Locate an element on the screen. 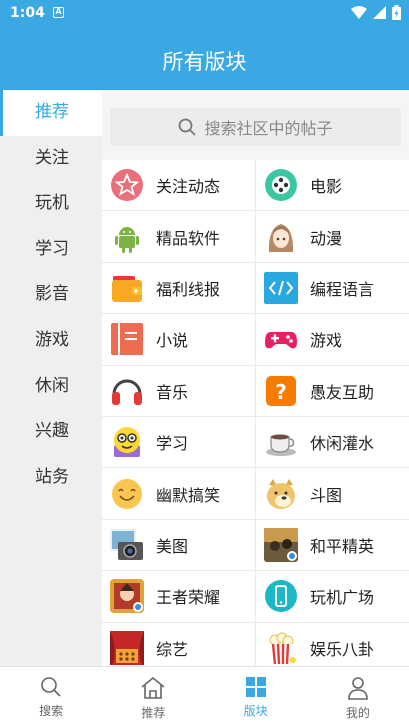 This screenshot has width=409, height=728. book-icon is located at coordinates (127, 339).